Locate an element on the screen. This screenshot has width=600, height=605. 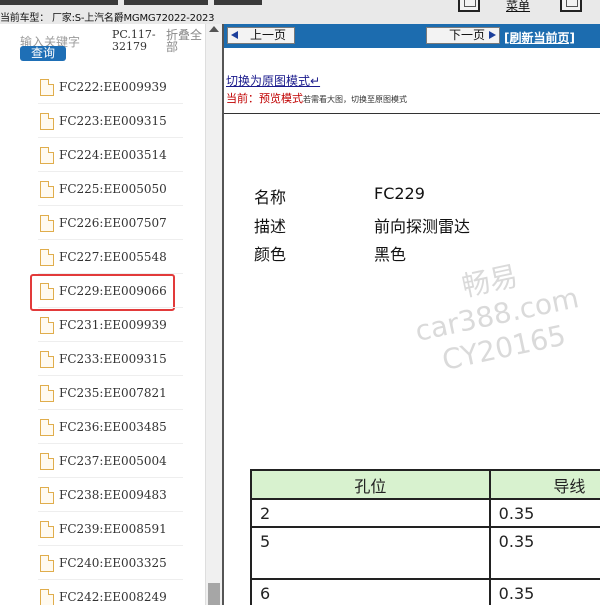
watermark: 畅易 car388.com CY20165 is located at coordinates (497, 318).